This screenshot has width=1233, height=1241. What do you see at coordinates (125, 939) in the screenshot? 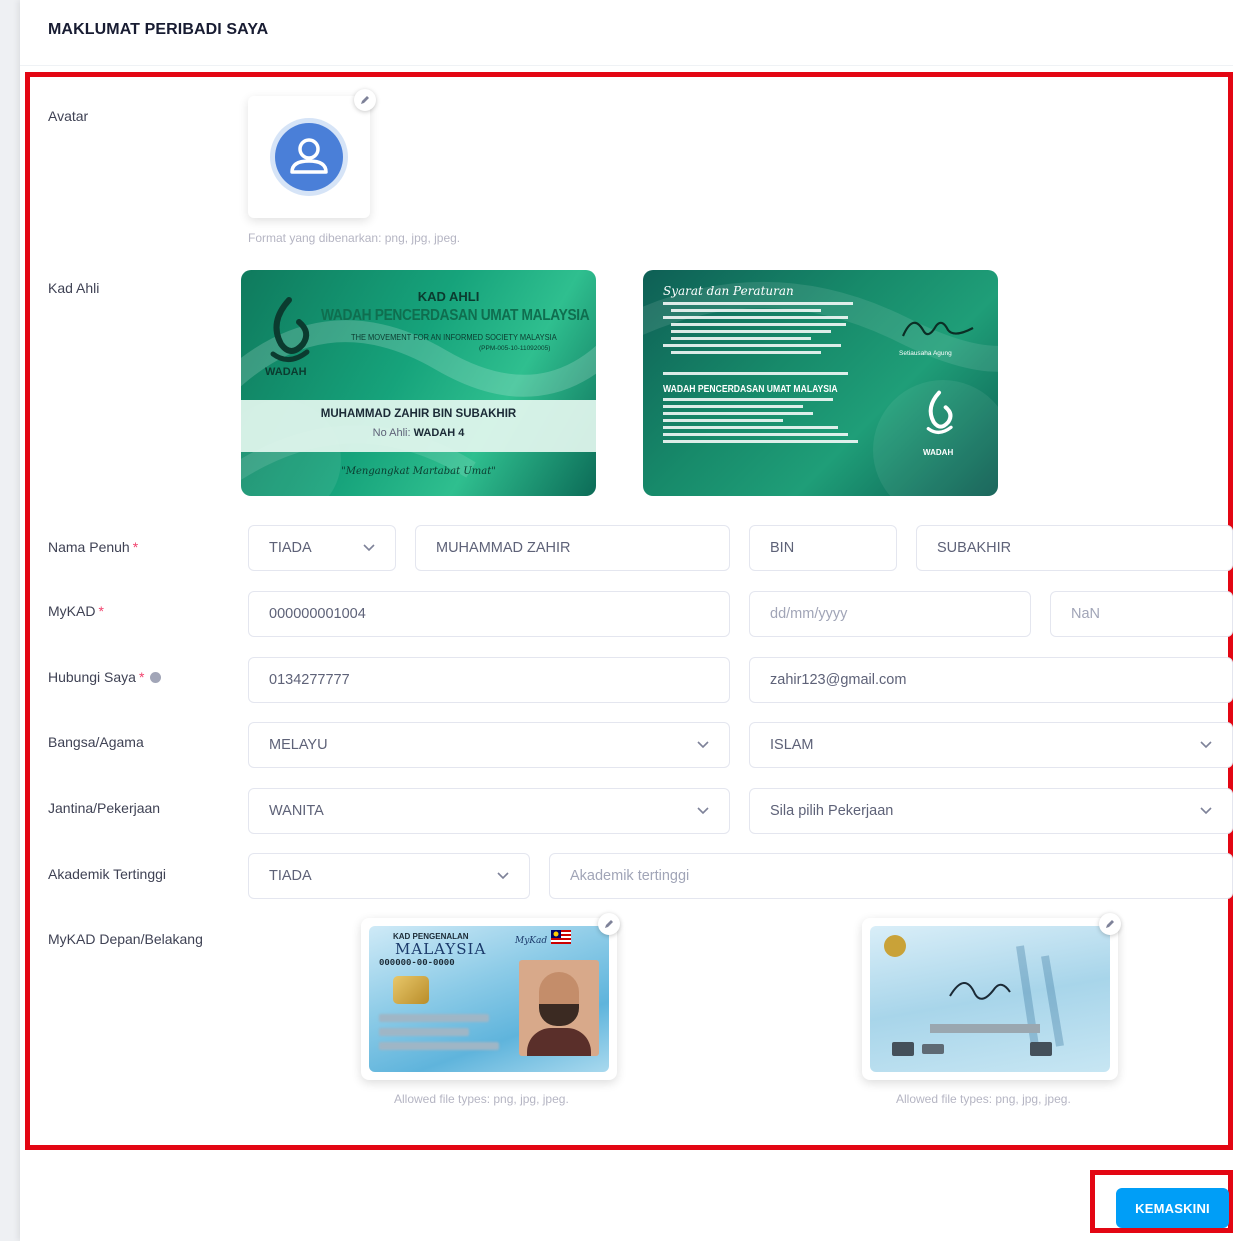
I see `mykad-images-label: MyKAD Depan/Belakang` at bounding box center [125, 939].